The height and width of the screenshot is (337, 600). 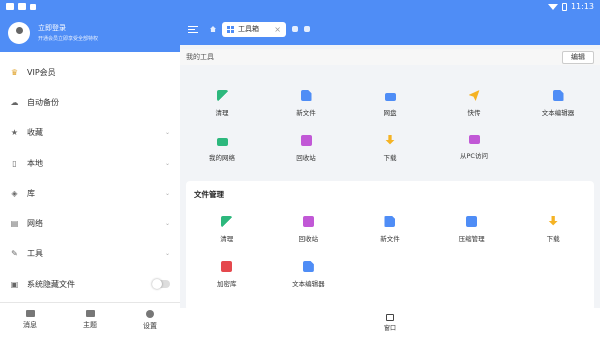 I want to click on theme-icon, so click(x=90, y=313).